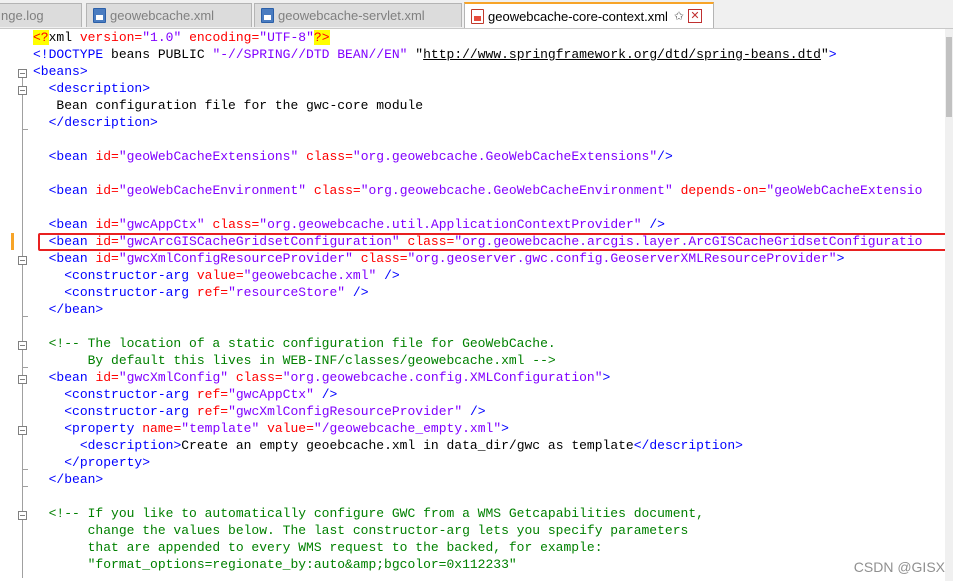 This screenshot has width=953, height=581. I want to click on pin-icon: ✩, so click(679, 16).